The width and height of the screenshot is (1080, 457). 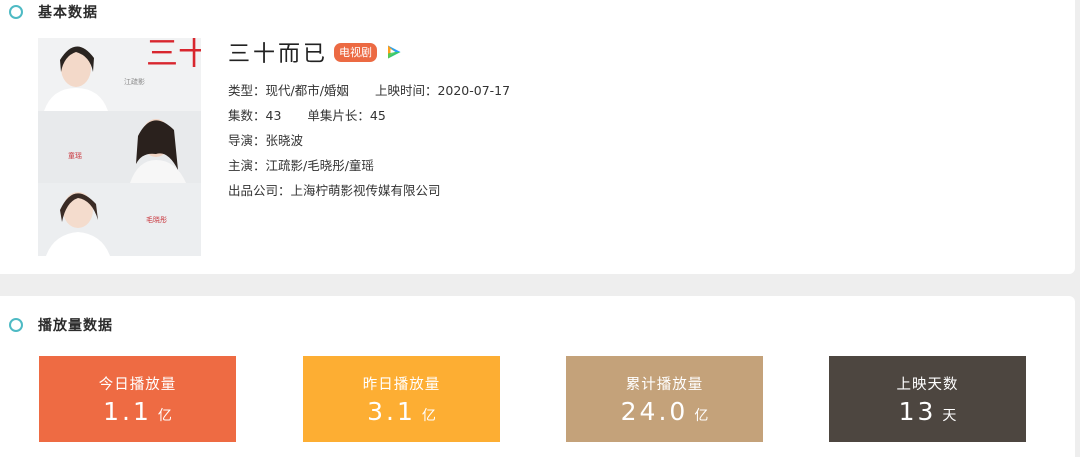 What do you see at coordinates (255, 115) in the screenshot?
I see `episodes-text: 集数：43` at bounding box center [255, 115].